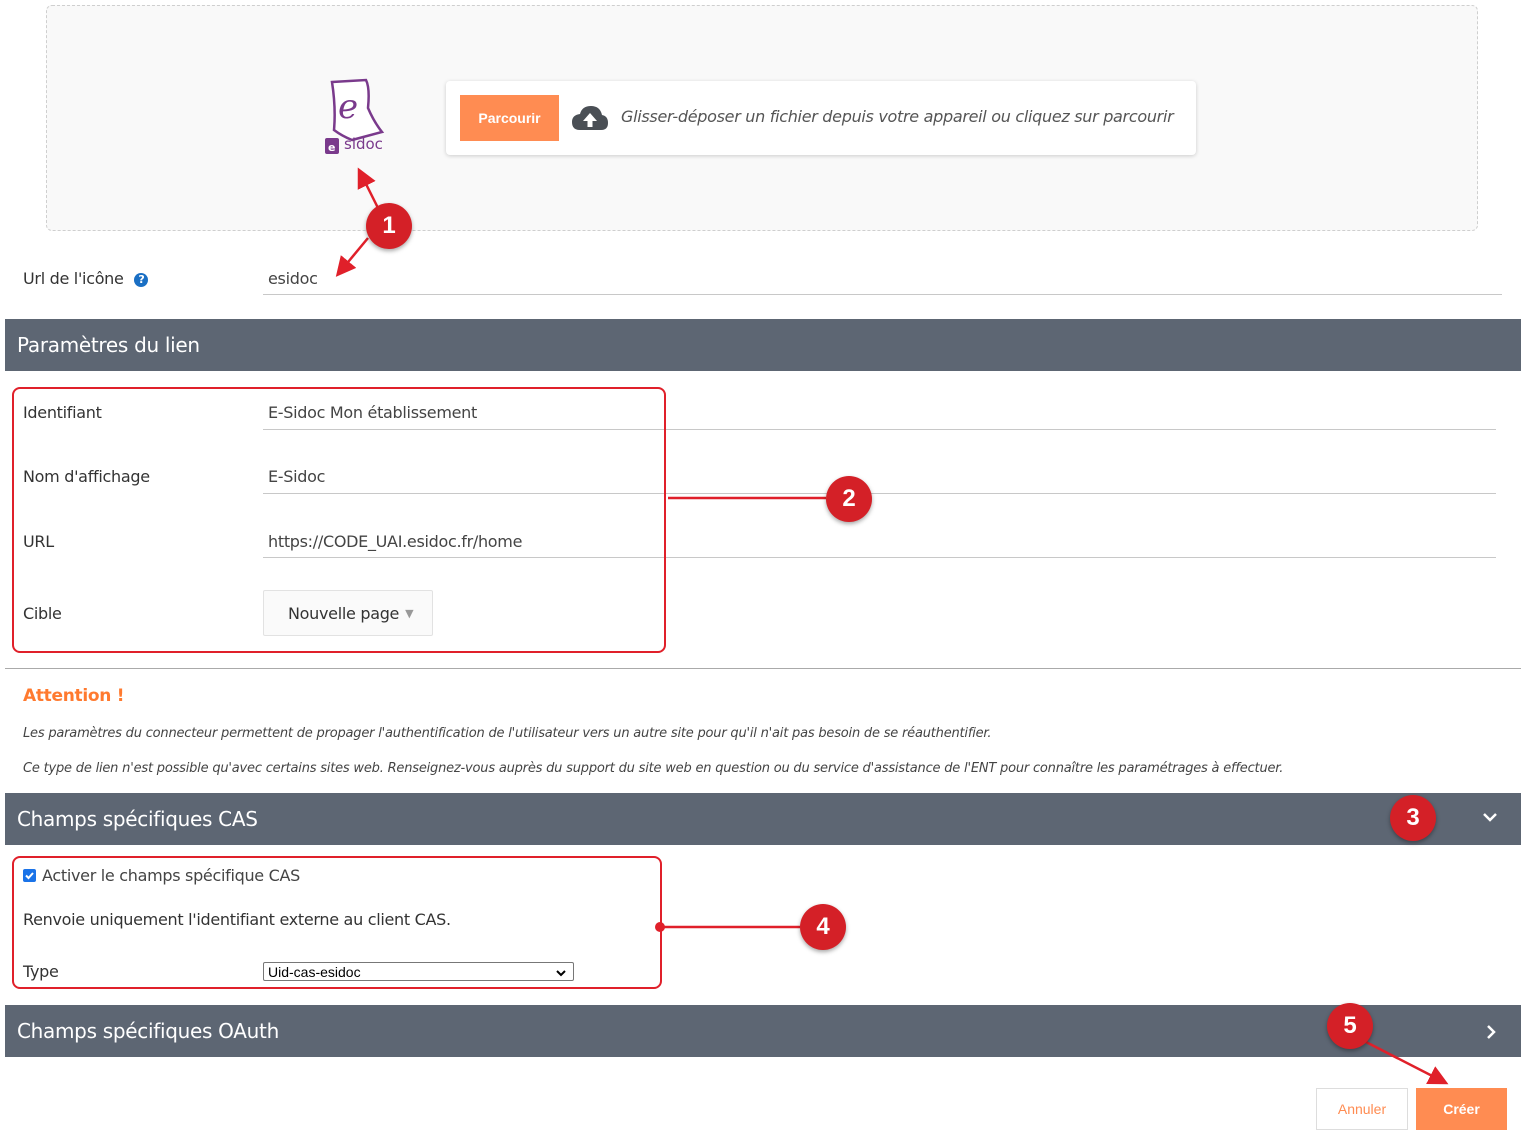 This screenshot has width=1521, height=1130. What do you see at coordinates (849, 499) in the screenshot?
I see `annotation-marker-2: 2` at bounding box center [849, 499].